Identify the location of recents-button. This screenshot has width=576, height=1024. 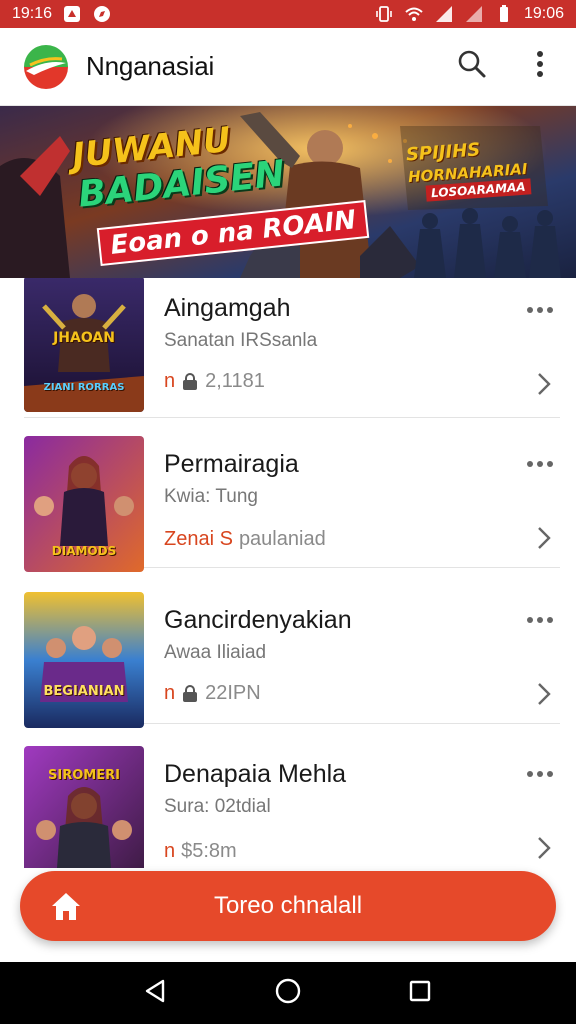
(420, 993).